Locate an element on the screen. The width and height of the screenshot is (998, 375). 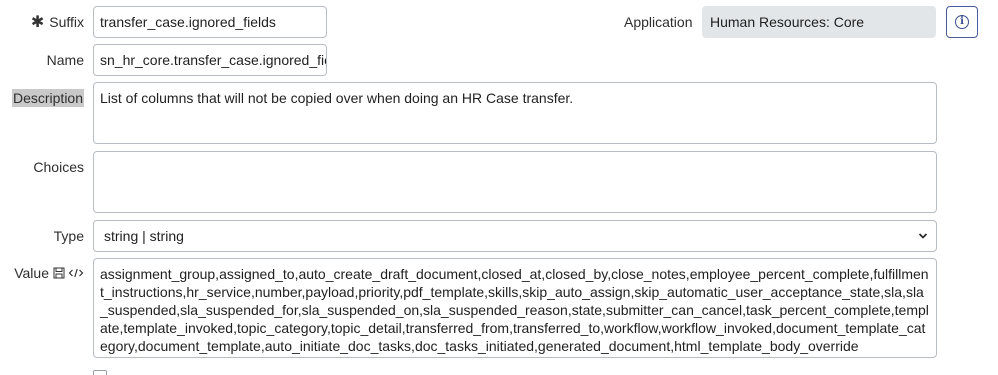
chevron-down-icon is located at coordinates (923, 236).